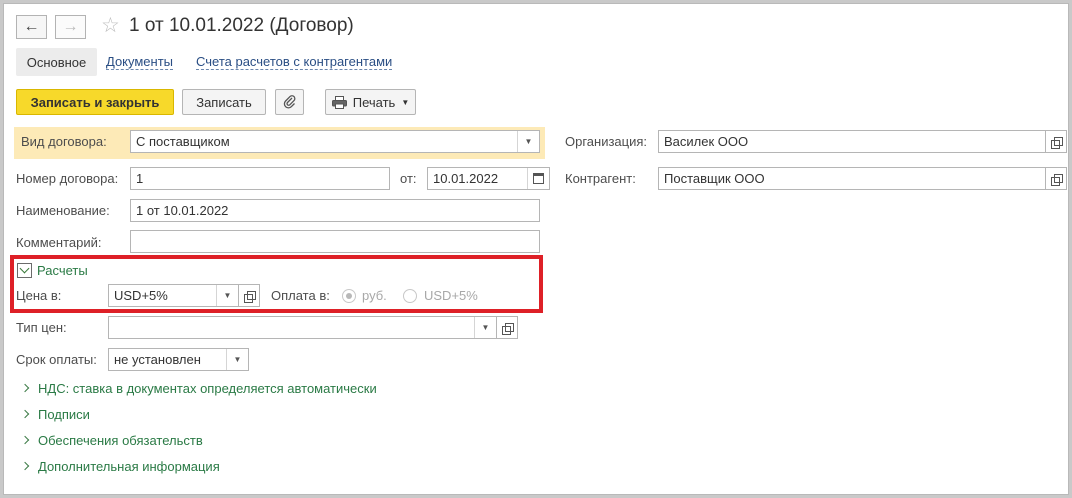  Describe the element at coordinates (110, 26) in the screenshot. I see `star-icon: ☆` at that location.